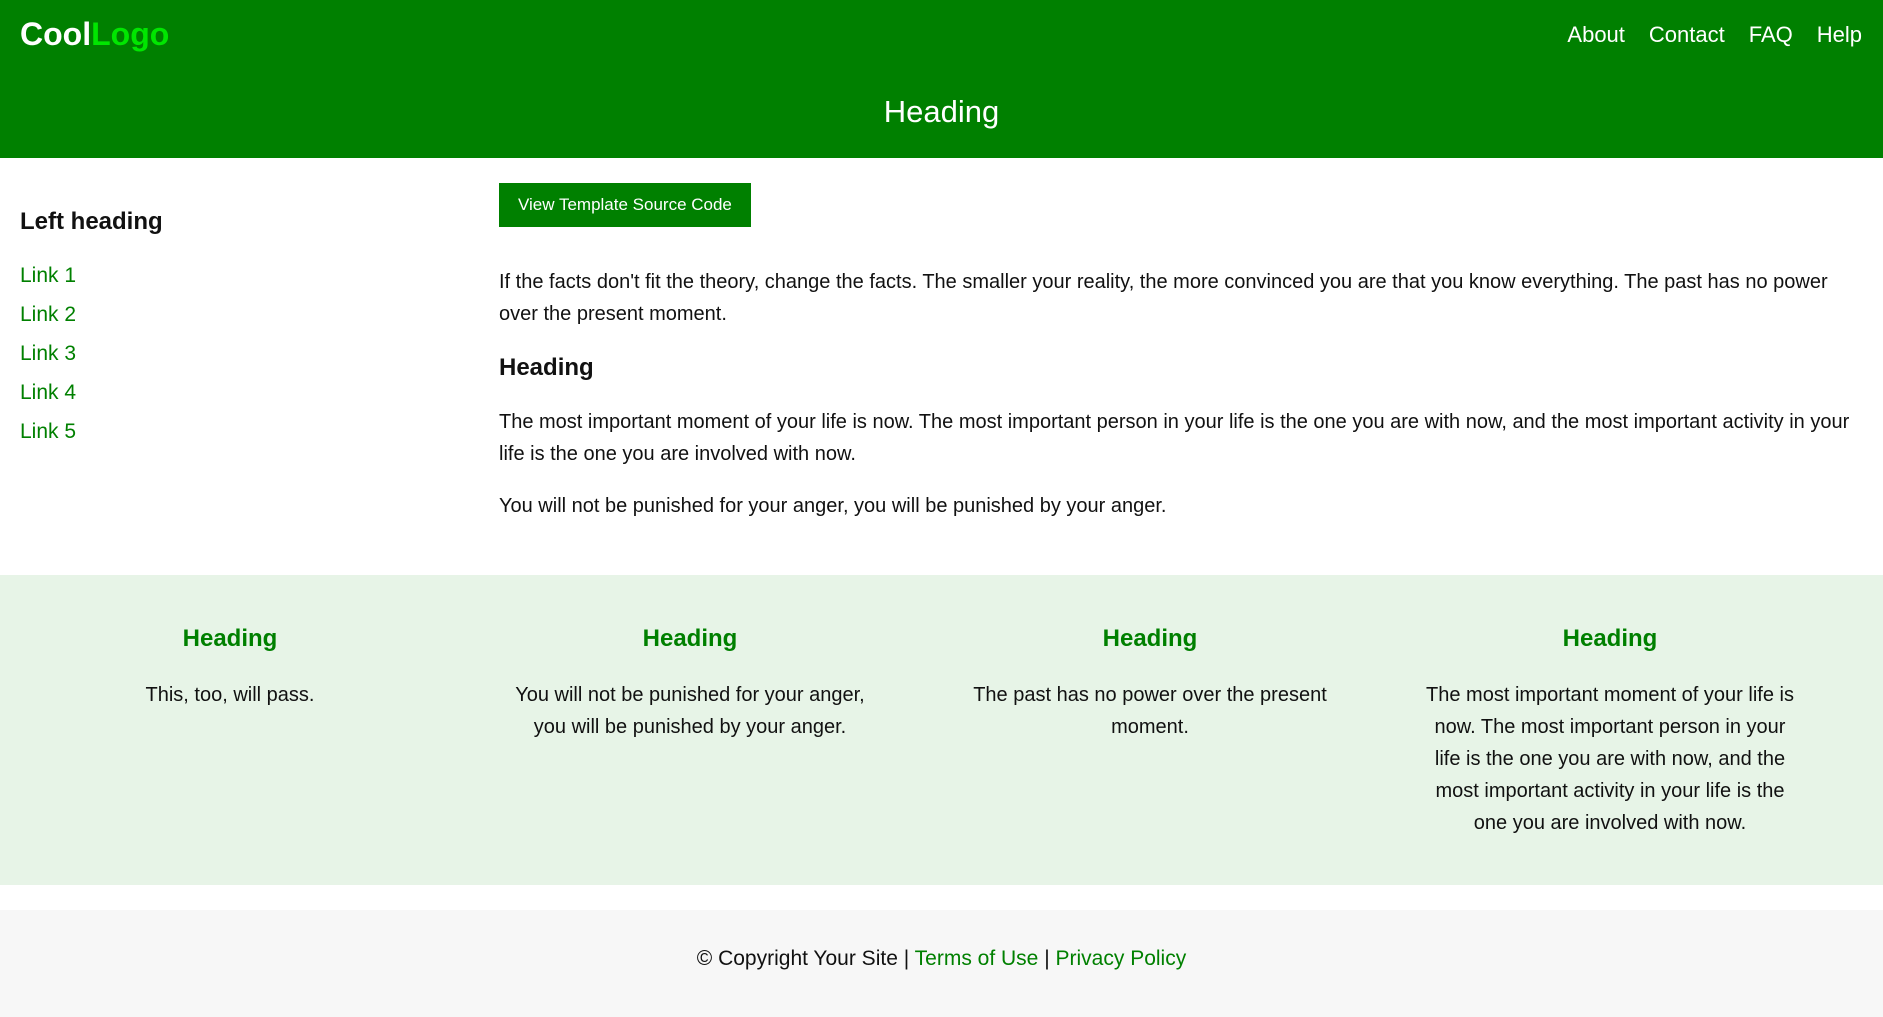 Image resolution: width=1883 pixels, height=1017 pixels. What do you see at coordinates (941, 897) in the screenshot?
I see `footer-spacer` at bounding box center [941, 897].